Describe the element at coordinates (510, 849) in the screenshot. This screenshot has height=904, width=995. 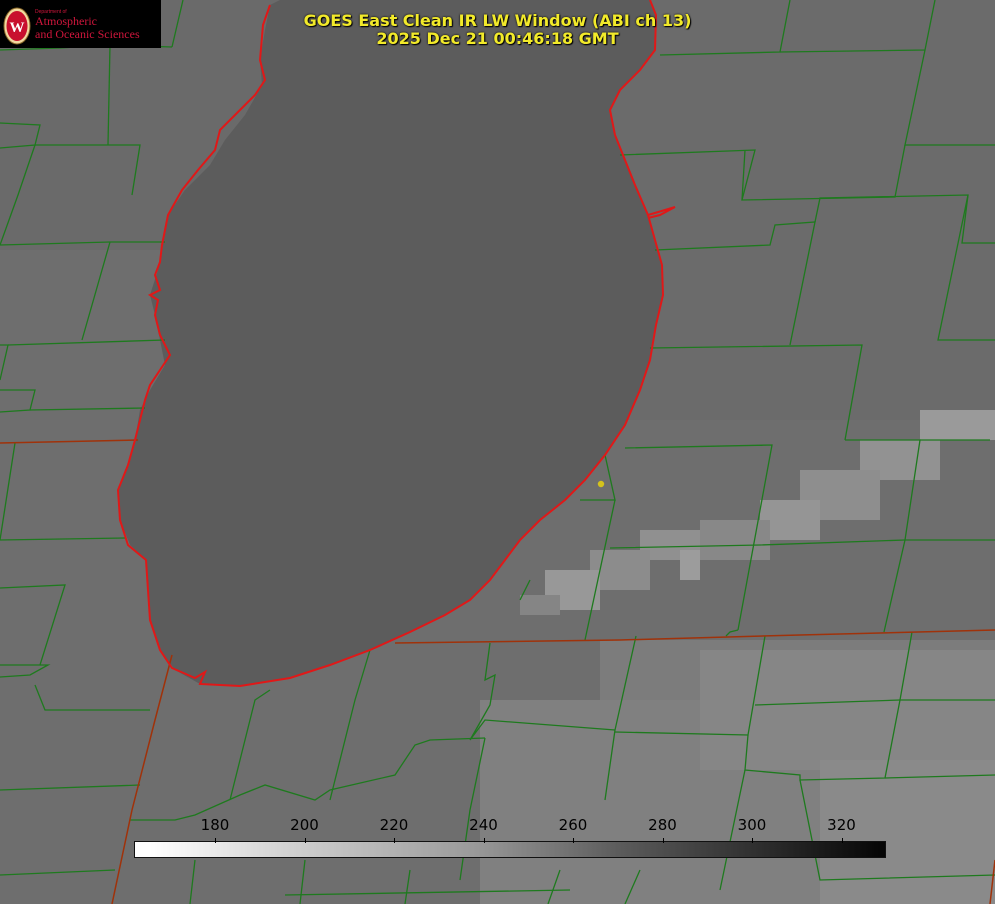
I see `temperature-colorbar` at that location.